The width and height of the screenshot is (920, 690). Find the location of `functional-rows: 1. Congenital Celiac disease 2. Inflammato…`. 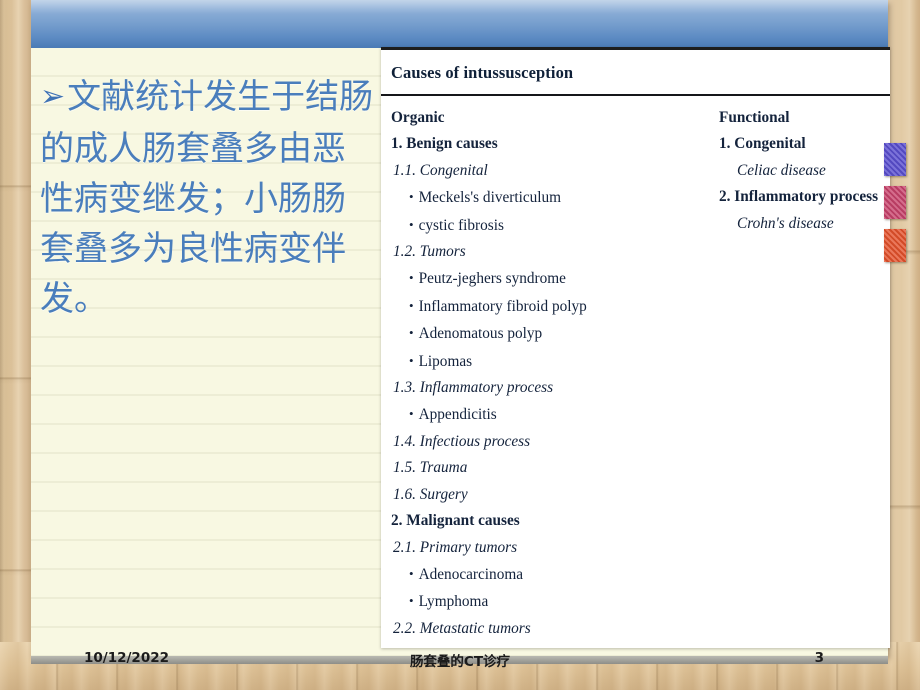

functional-rows: 1. Congenital Celiac disease 2. Inflammato… is located at coordinates (804, 184).